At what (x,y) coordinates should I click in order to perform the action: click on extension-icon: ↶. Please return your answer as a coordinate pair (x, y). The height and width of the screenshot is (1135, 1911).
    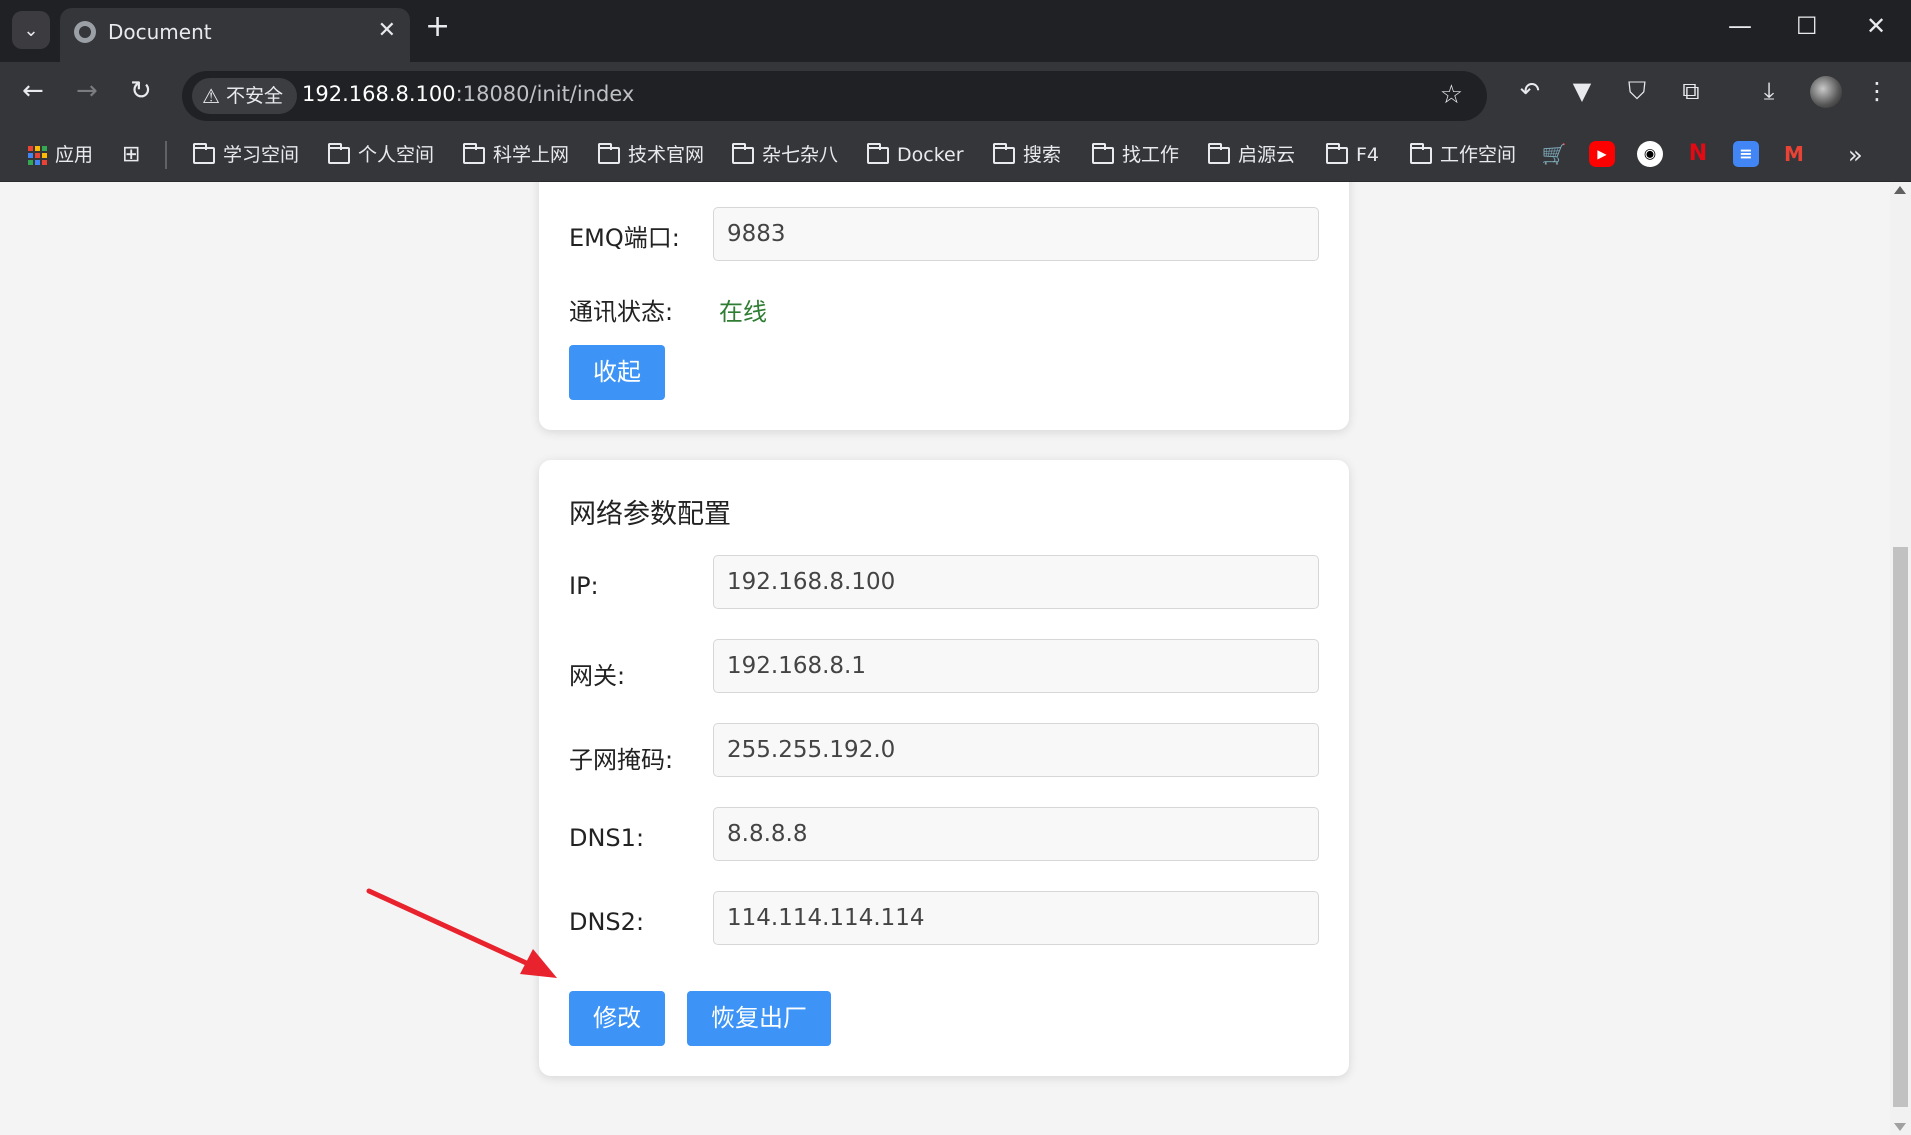
    Looking at the image, I should click on (1530, 91).